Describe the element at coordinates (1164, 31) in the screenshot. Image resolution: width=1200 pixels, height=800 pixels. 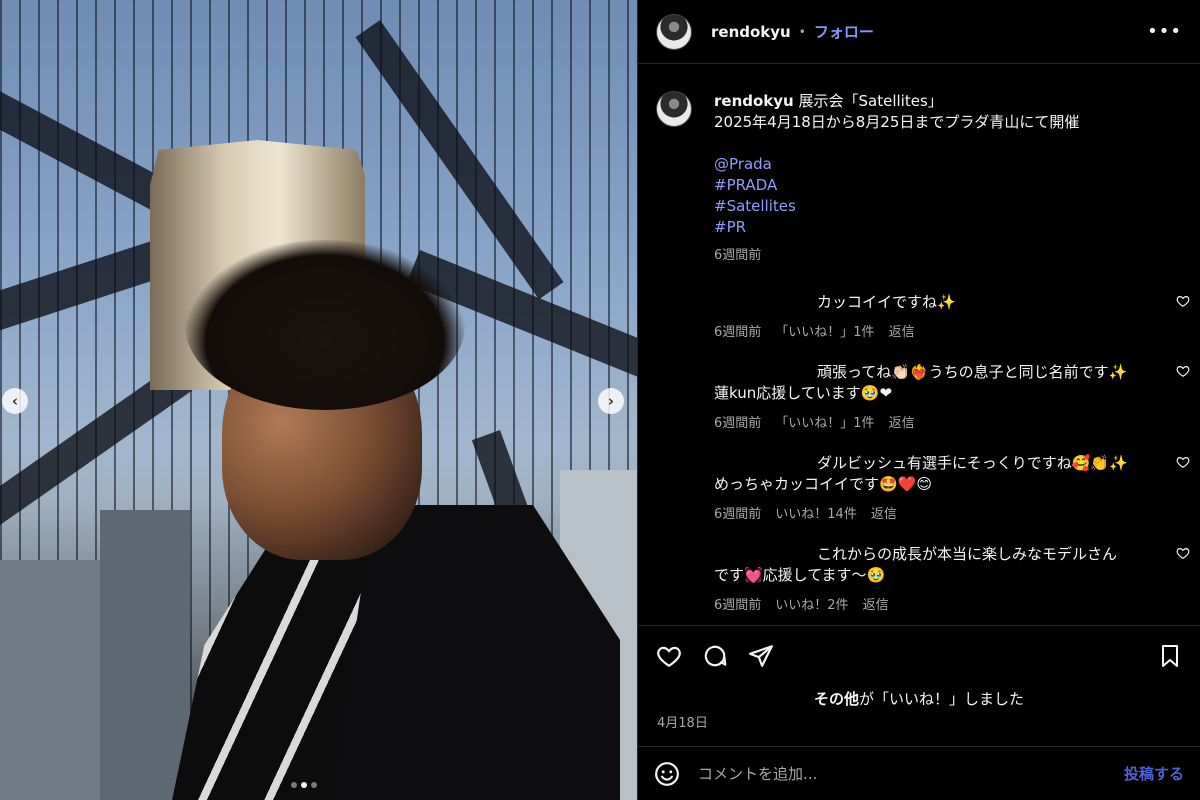
I see `more-options-icon: •••` at that location.